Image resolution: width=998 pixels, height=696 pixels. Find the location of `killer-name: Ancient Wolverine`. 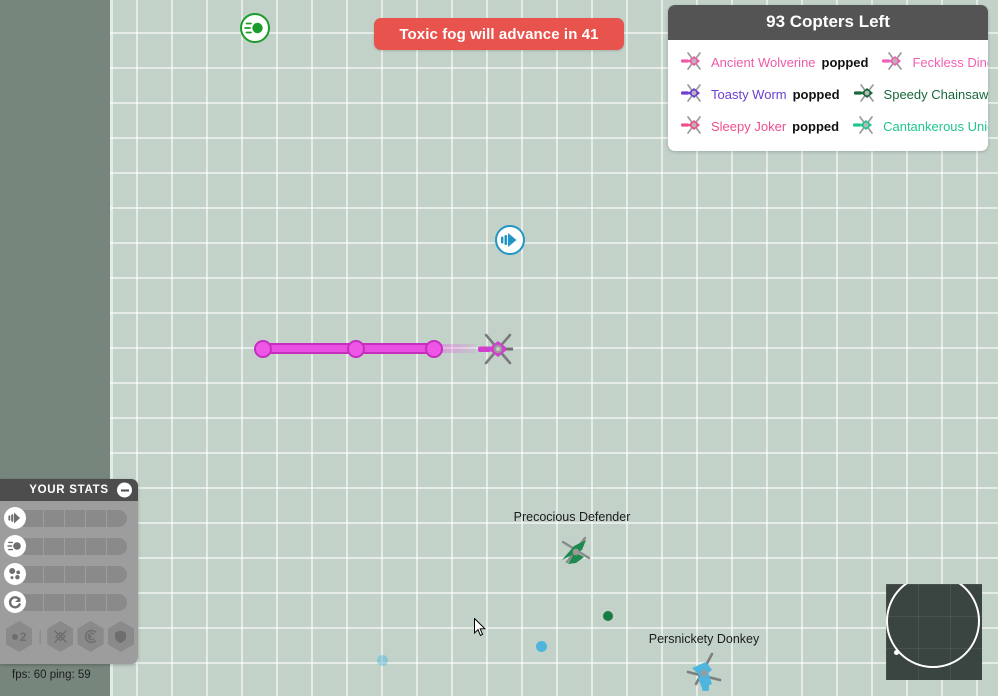

killer-name: Ancient Wolverine is located at coordinates (763, 62).